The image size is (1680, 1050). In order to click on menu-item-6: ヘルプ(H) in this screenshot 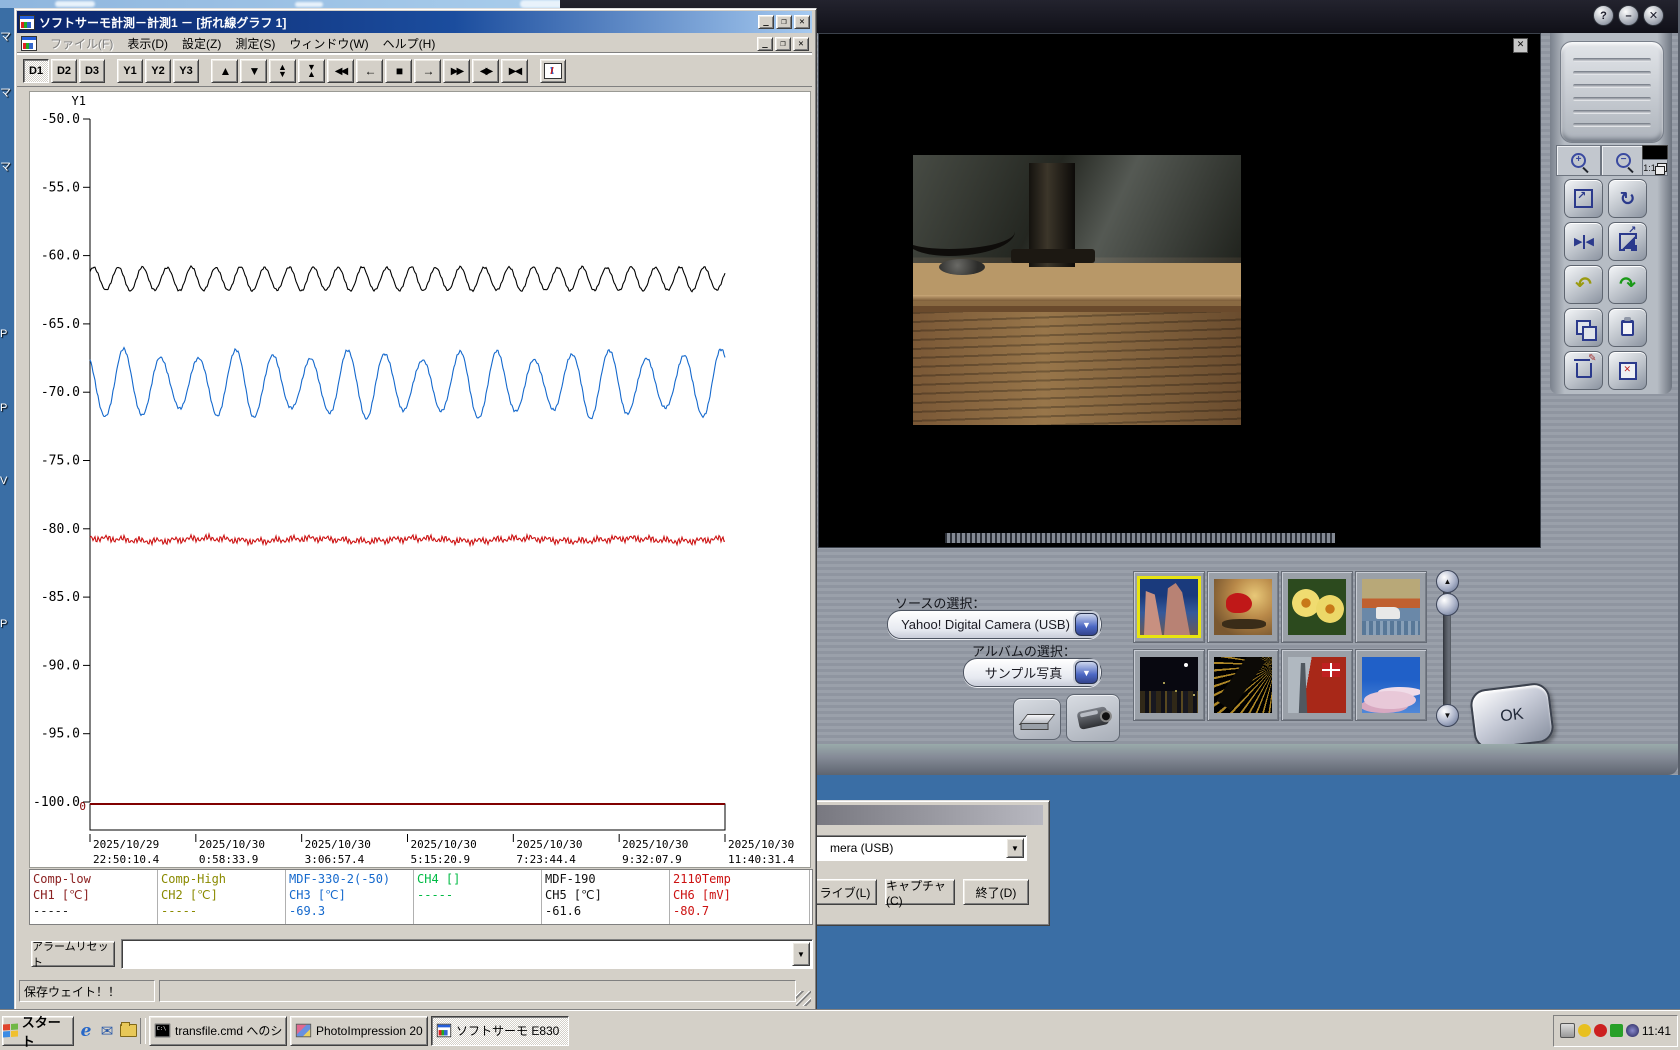, I will do `click(409, 43)`.